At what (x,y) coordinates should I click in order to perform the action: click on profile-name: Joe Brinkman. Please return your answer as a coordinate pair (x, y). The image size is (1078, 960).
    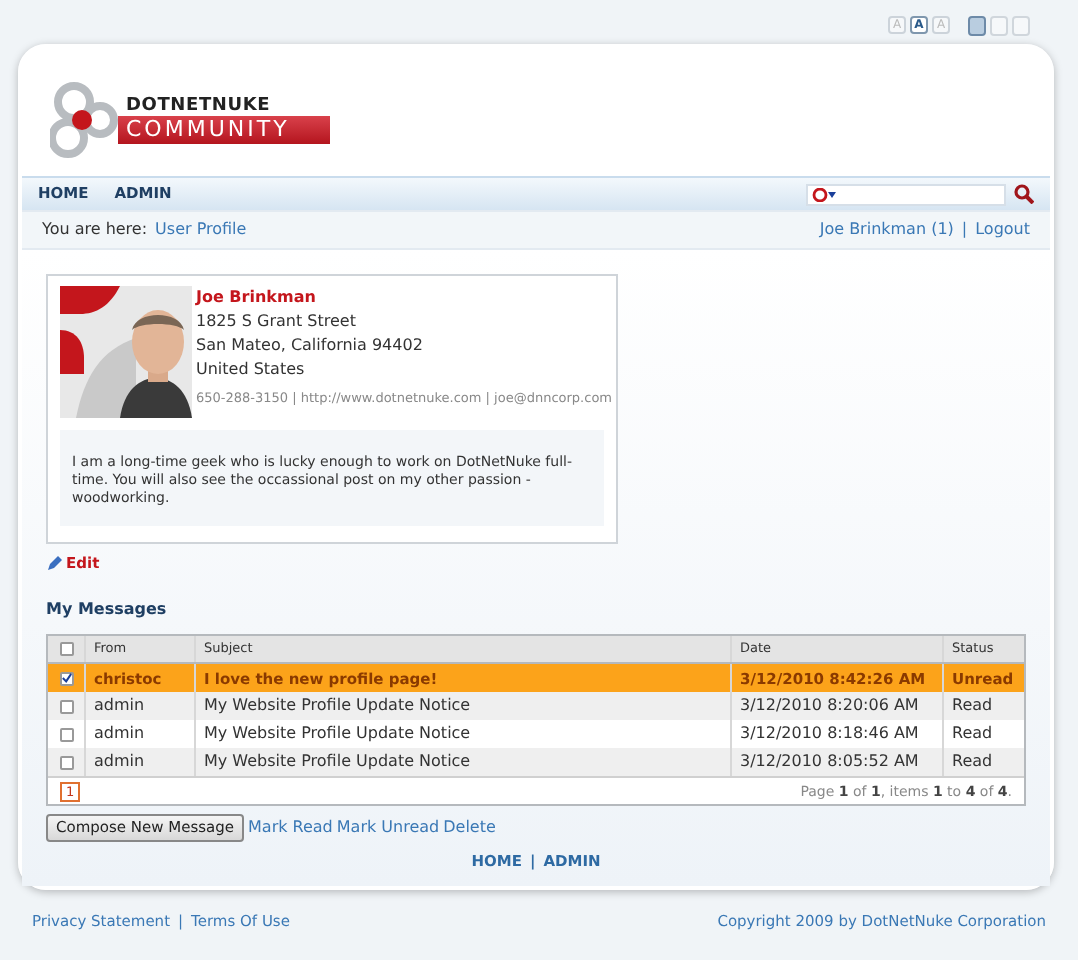
    Looking at the image, I should click on (404, 298).